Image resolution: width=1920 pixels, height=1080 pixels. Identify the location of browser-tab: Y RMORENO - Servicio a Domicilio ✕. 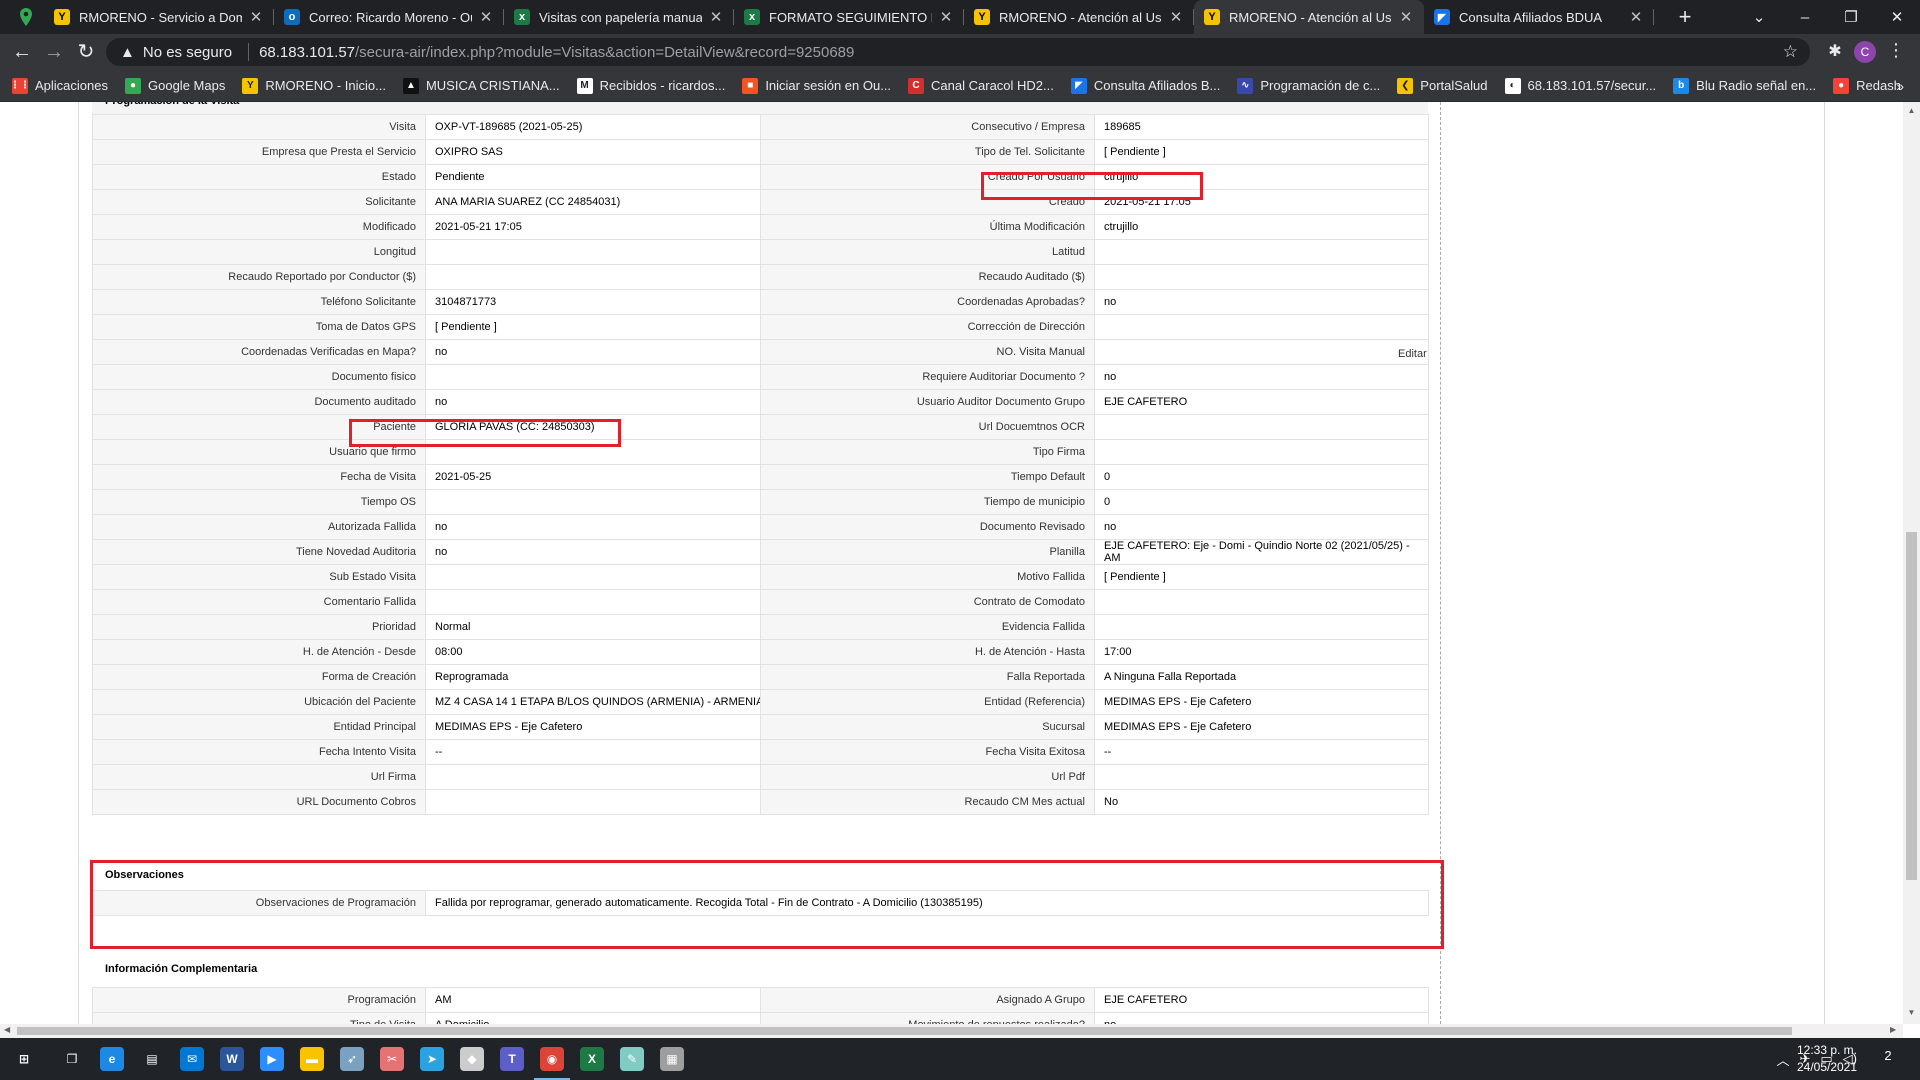
(159, 17).